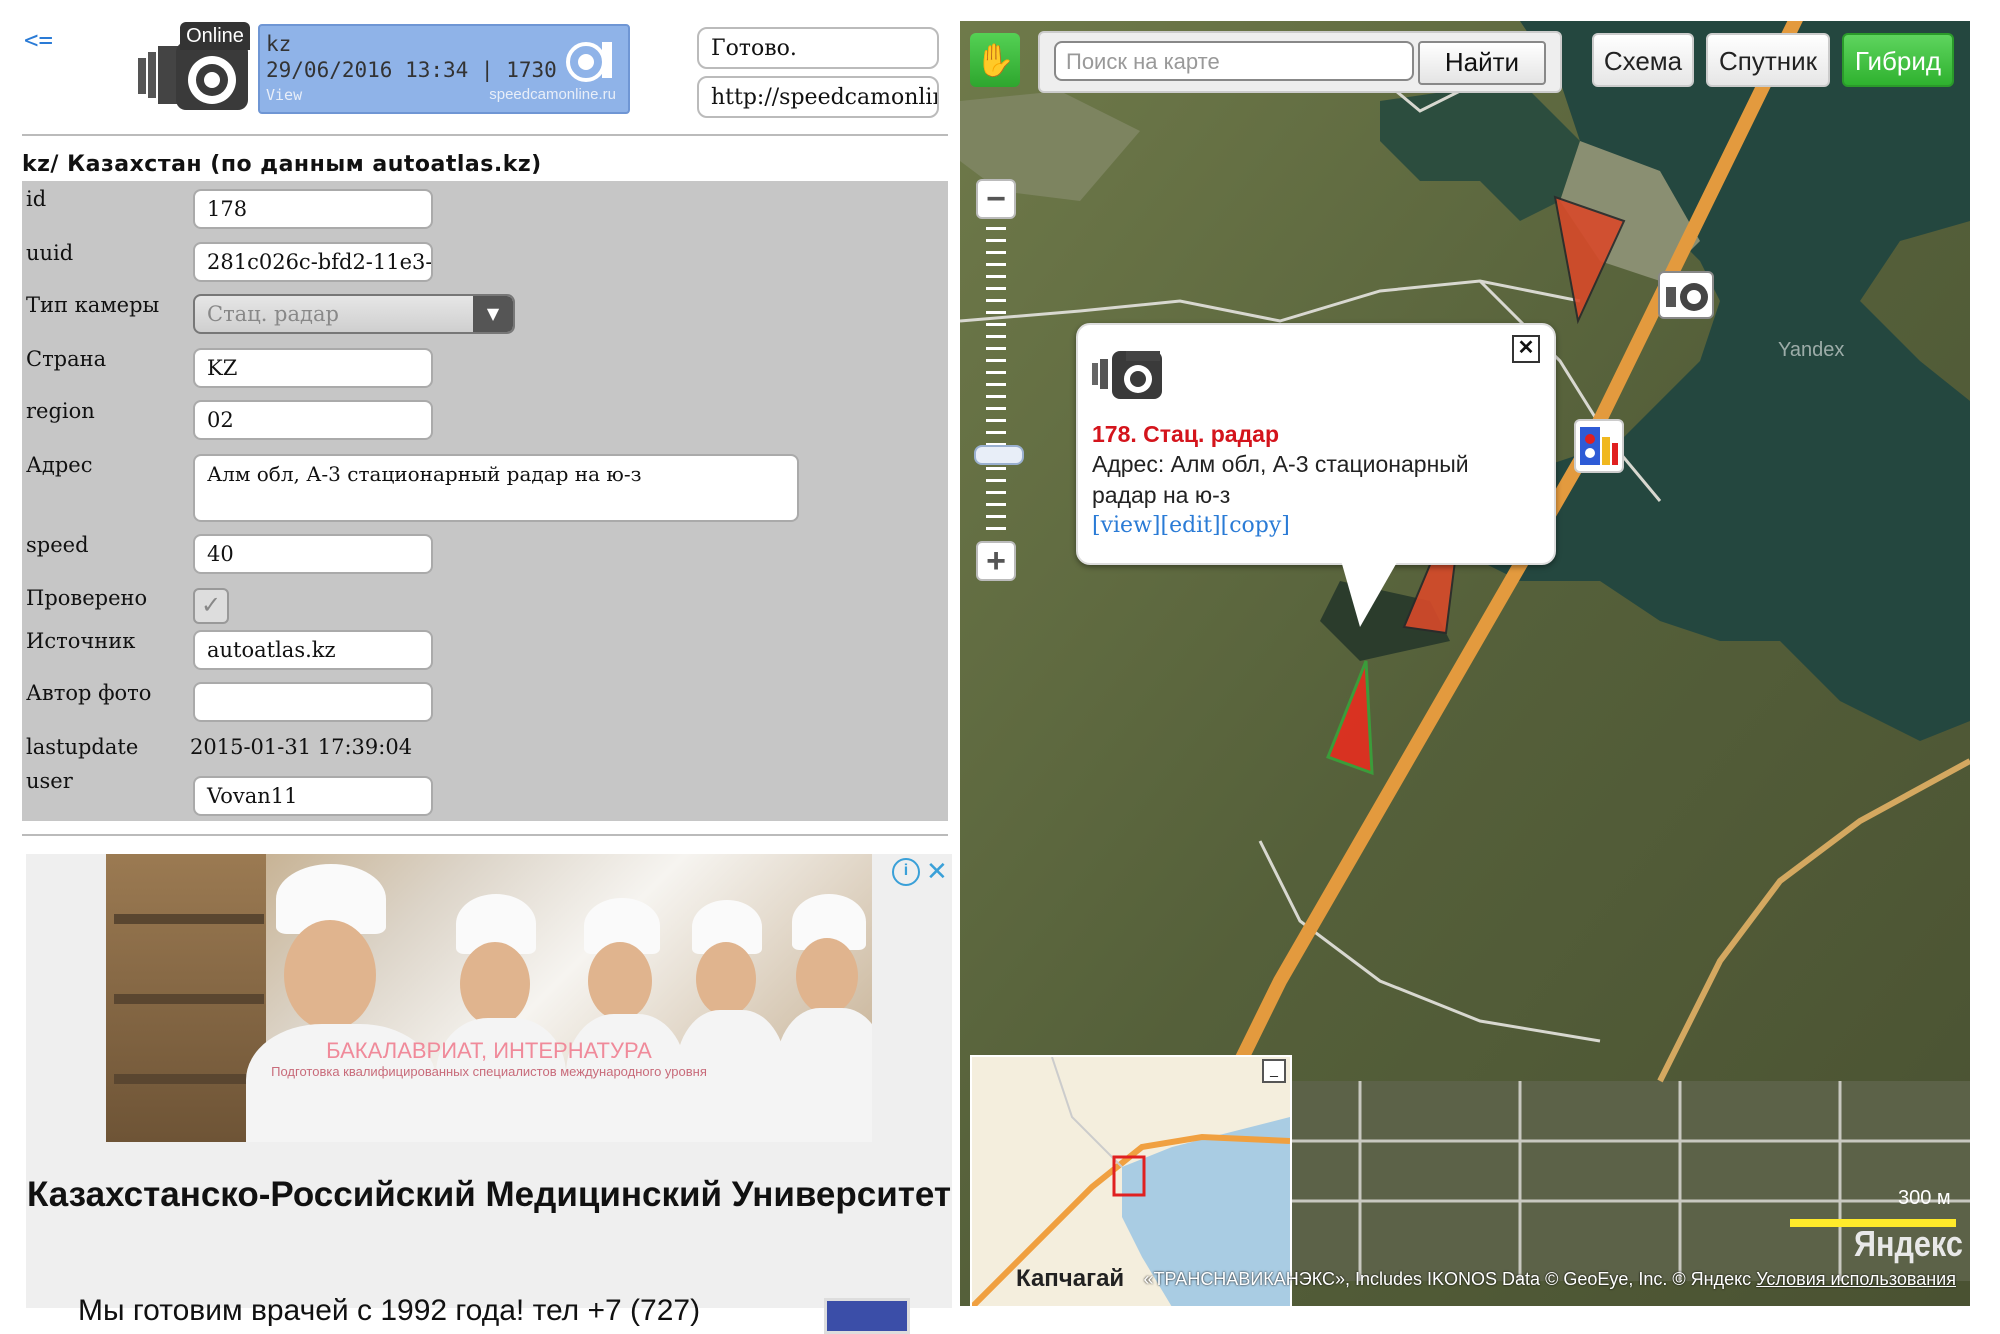 This screenshot has height=1334, width=2000. Describe the element at coordinates (301, 747) in the screenshot. I see `lastupdate-value: 2015-01-31 17:39:04` at that location.